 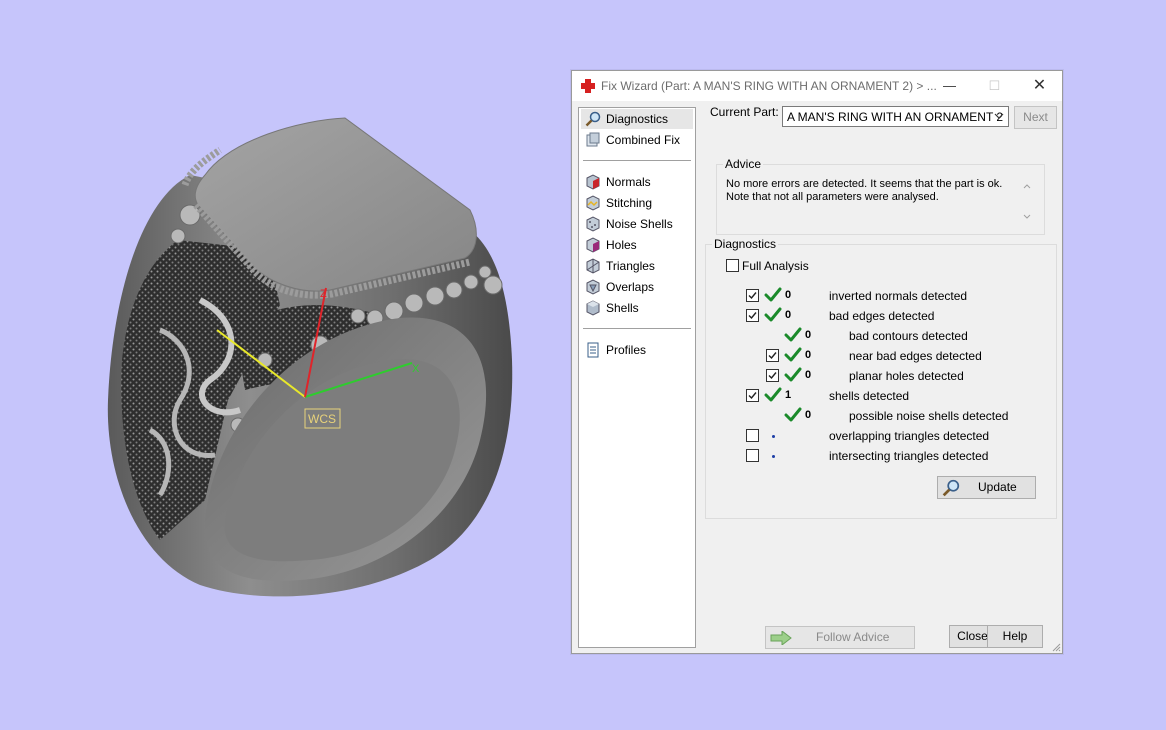 What do you see at coordinates (775, 266) in the screenshot?
I see `full-analysis-label: Full Analysis` at bounding box center [775, 266].